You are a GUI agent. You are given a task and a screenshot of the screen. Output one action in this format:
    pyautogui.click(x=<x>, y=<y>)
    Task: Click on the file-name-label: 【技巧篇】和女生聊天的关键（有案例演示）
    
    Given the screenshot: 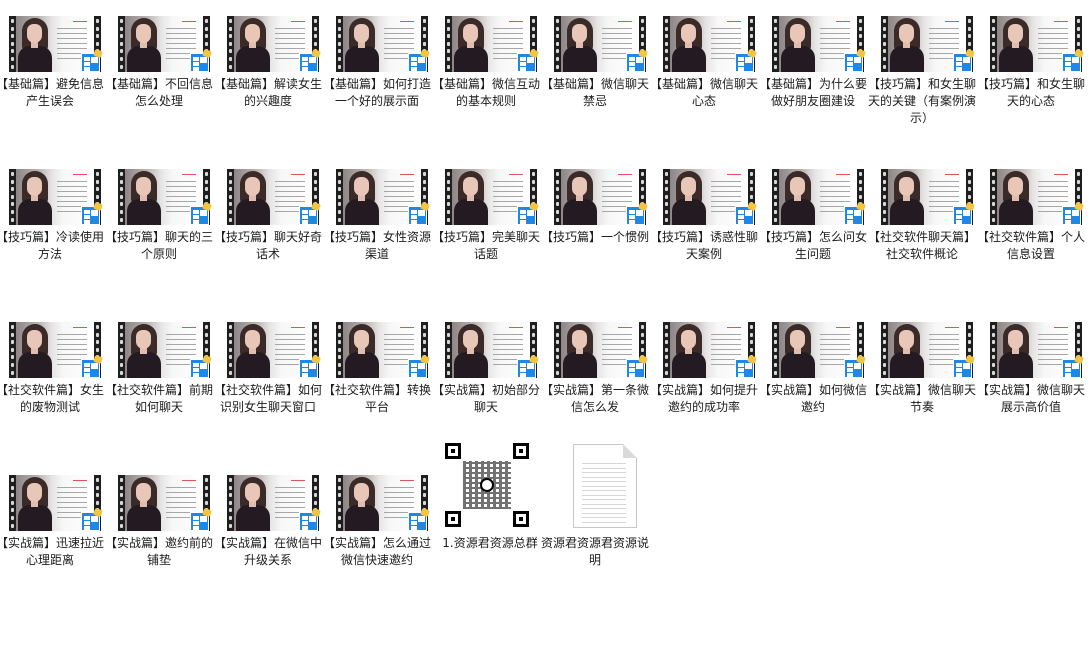 What is the action you would take?
    pyautogui.click(x=921, y=101)
    